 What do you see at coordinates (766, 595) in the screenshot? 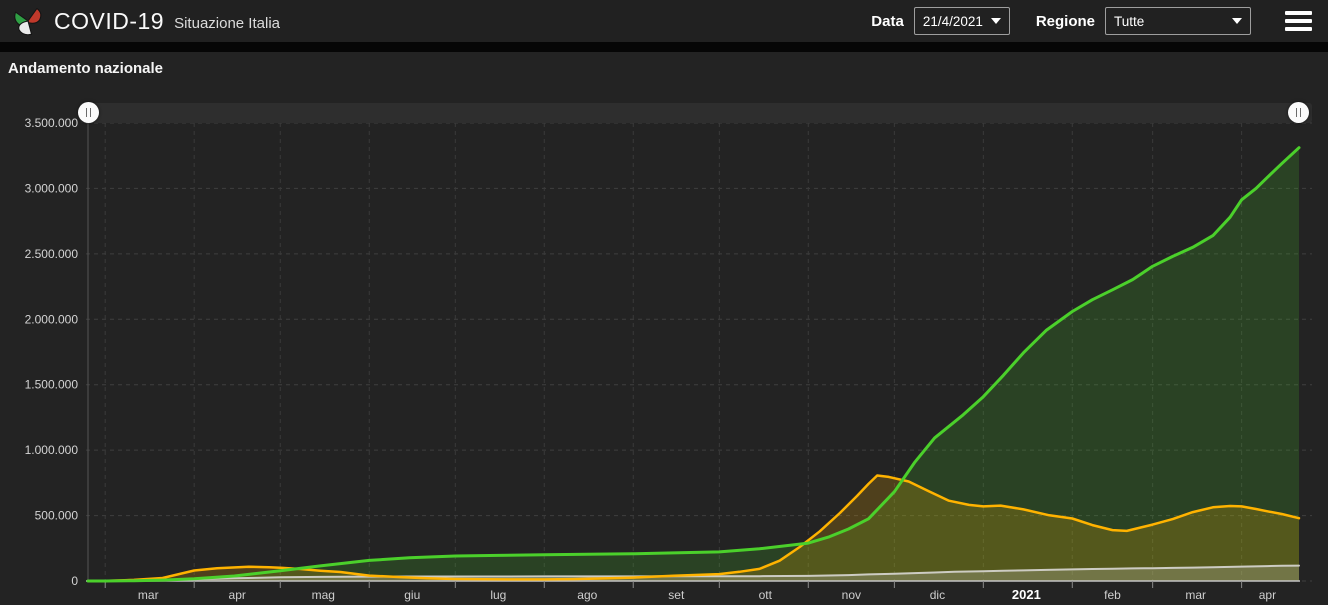
I see `svg-text: ott` at bounding box center [766, 595].